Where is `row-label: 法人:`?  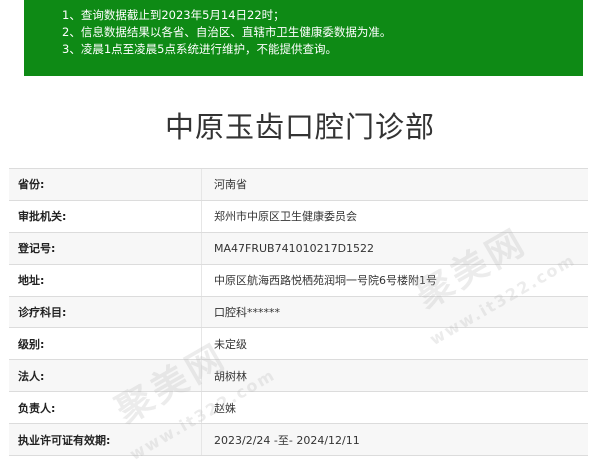 row-label: 法人: is located at coordinates (105, 376).